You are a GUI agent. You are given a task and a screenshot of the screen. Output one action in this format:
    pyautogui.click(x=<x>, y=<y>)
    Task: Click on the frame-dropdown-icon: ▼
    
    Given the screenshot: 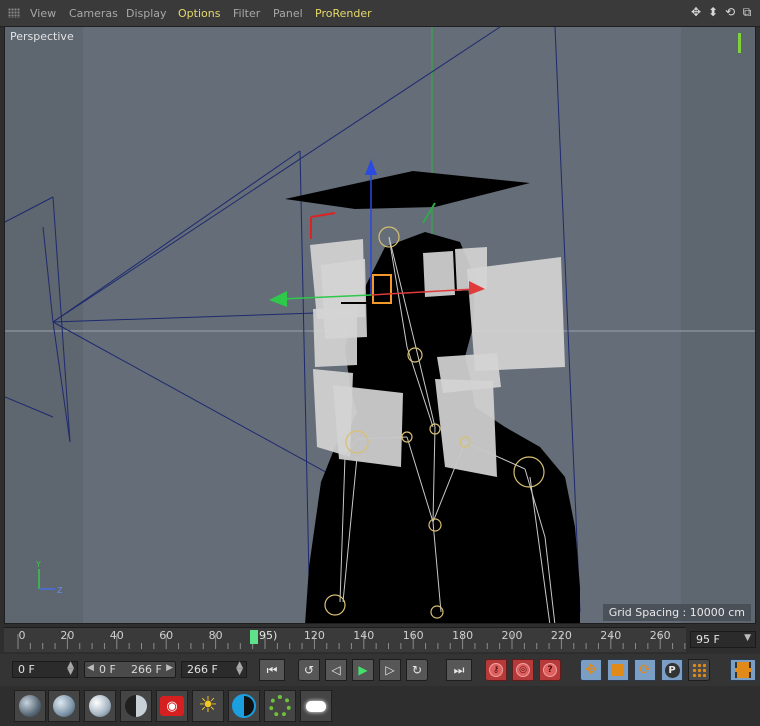 What is the action you would take?
    pyautogui.click(x=747, y=638)
    